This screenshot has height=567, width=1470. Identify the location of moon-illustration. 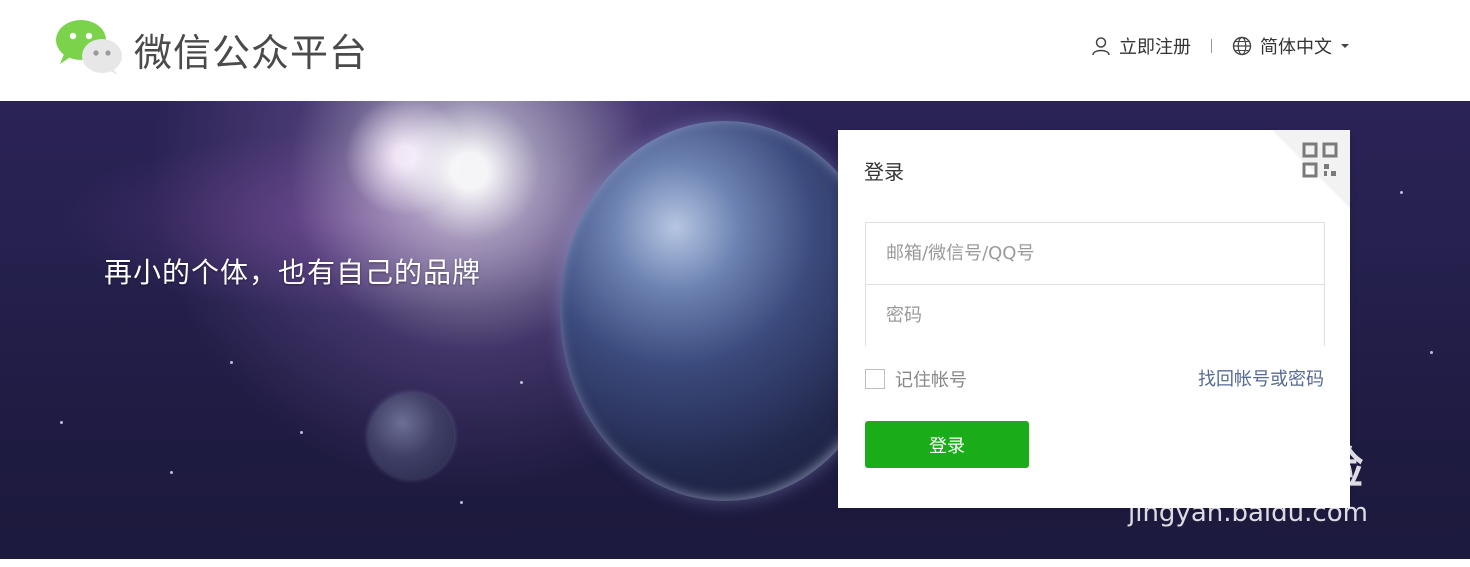
(411, 436).